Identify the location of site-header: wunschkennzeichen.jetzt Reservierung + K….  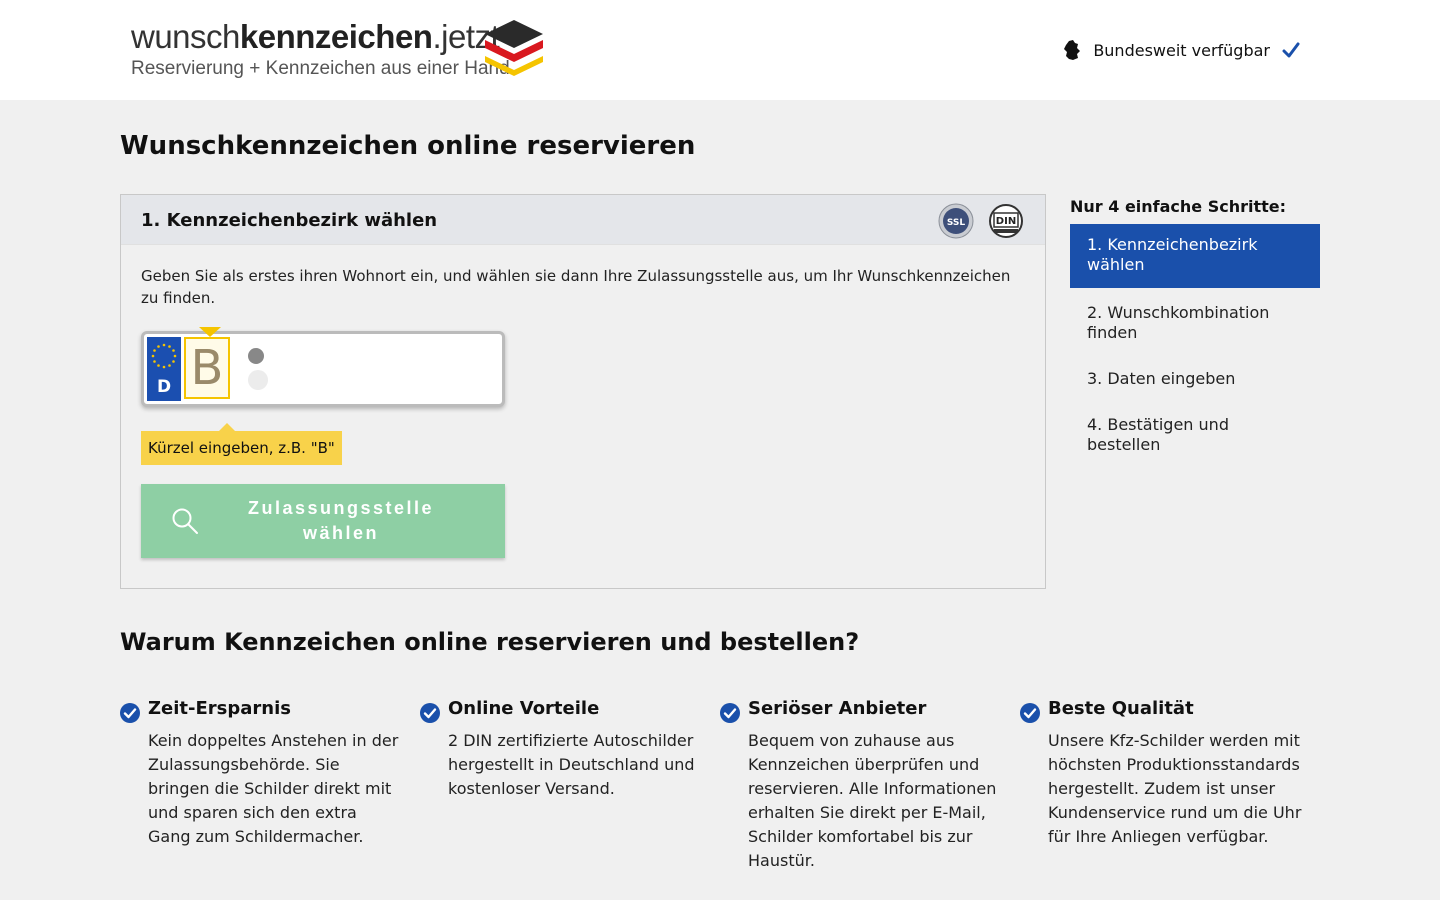
(720, 50).